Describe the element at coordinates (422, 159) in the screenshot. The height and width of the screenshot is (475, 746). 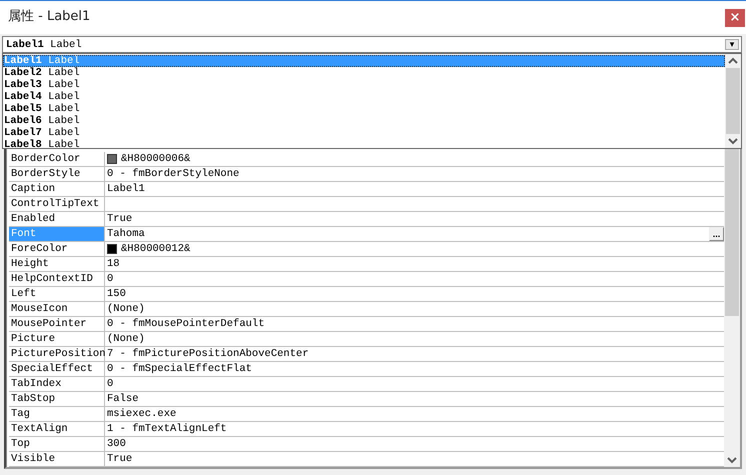
I see `property-value: &H80000006&` at that location.